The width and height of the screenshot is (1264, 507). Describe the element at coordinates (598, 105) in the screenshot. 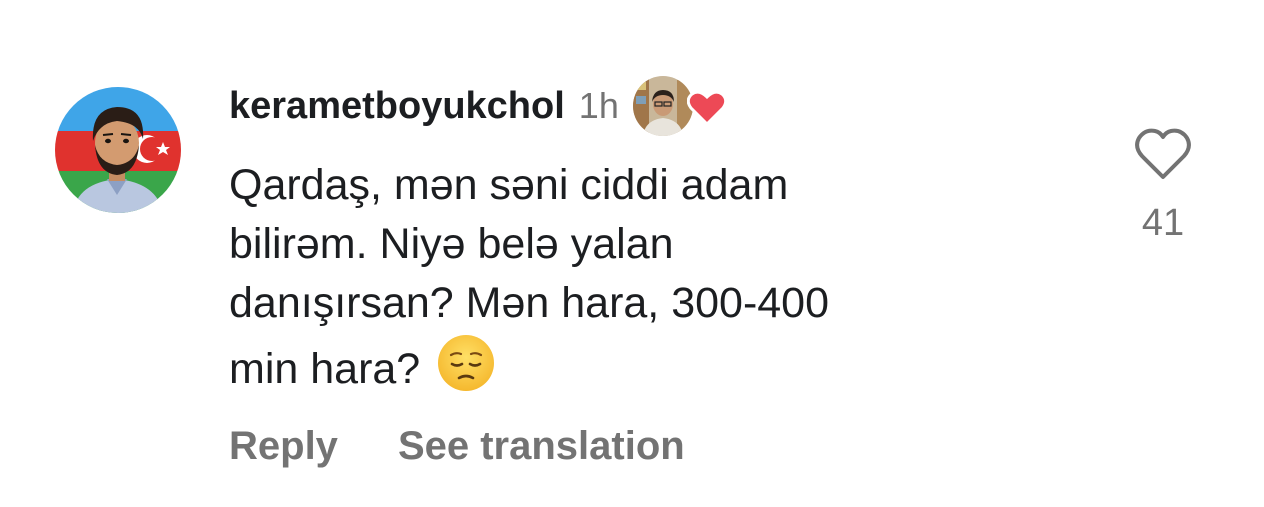

I see `timestamp: 1h` at that location.